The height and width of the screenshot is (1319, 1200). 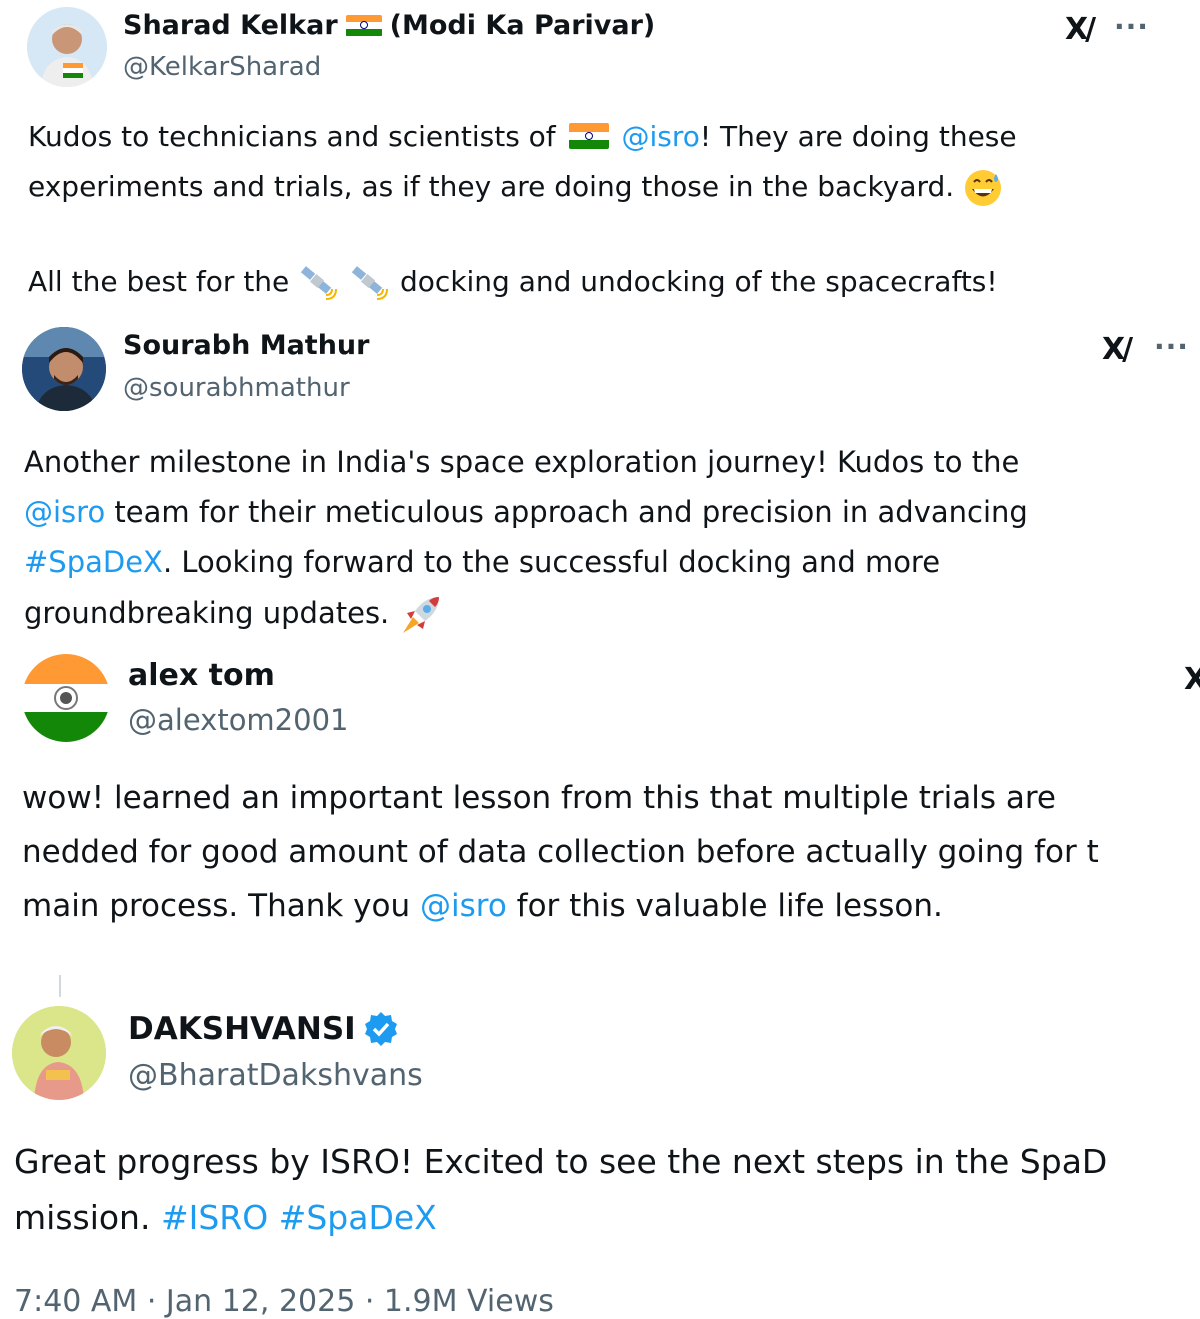 What do you see at coordinates (233, 615) in the screenshot?
I see `tweet-text-line-4: groundbreaking updates.` at bounding box center [233, 615].